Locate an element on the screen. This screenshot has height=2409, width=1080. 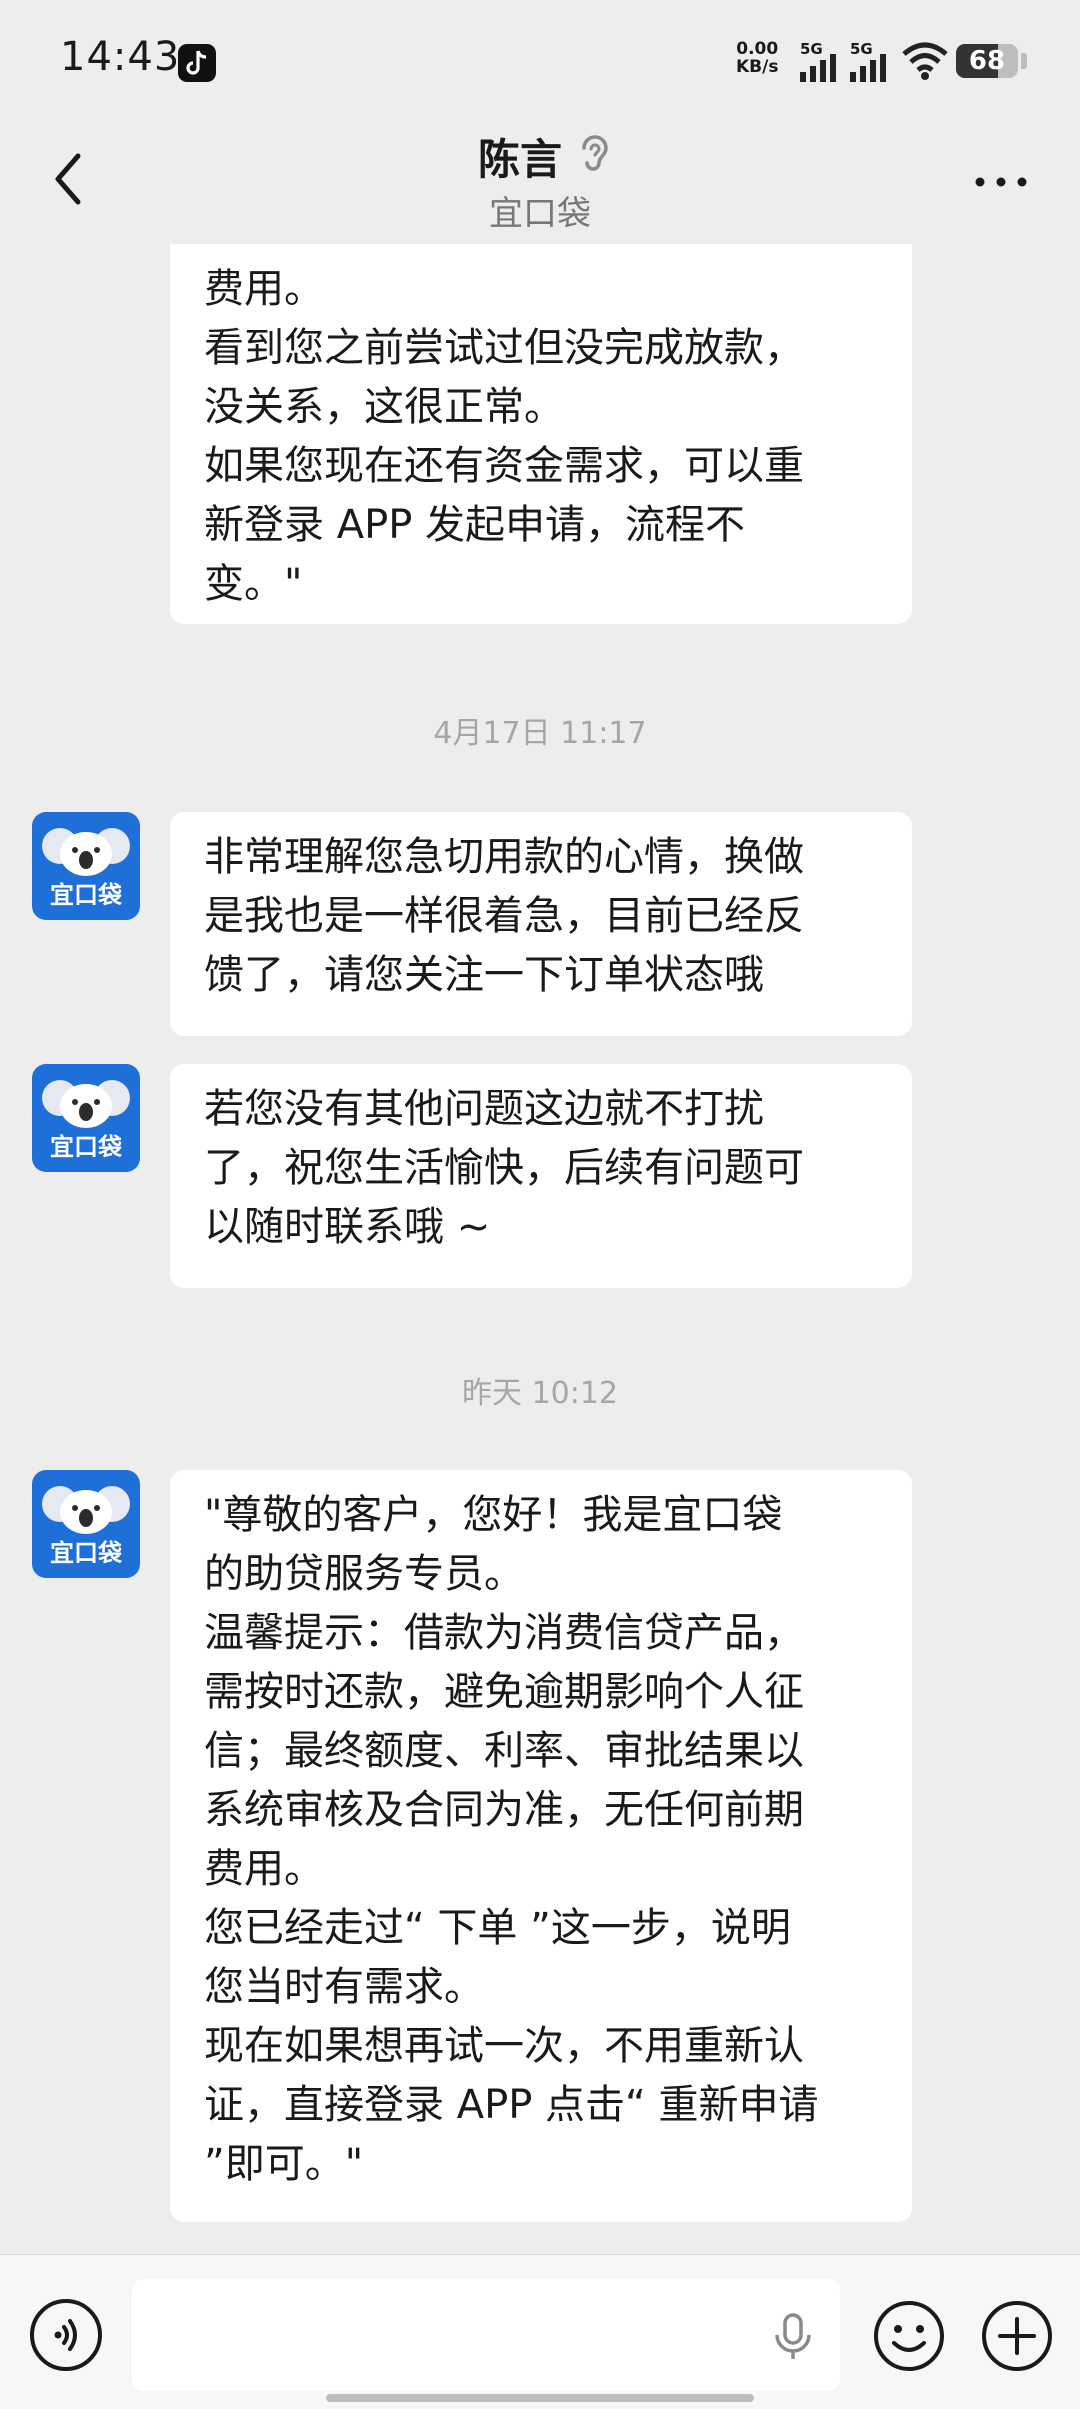
status-bar: 14:43 0.00 KB/s 5G 5G 68 is located at coordinates (540, 62).